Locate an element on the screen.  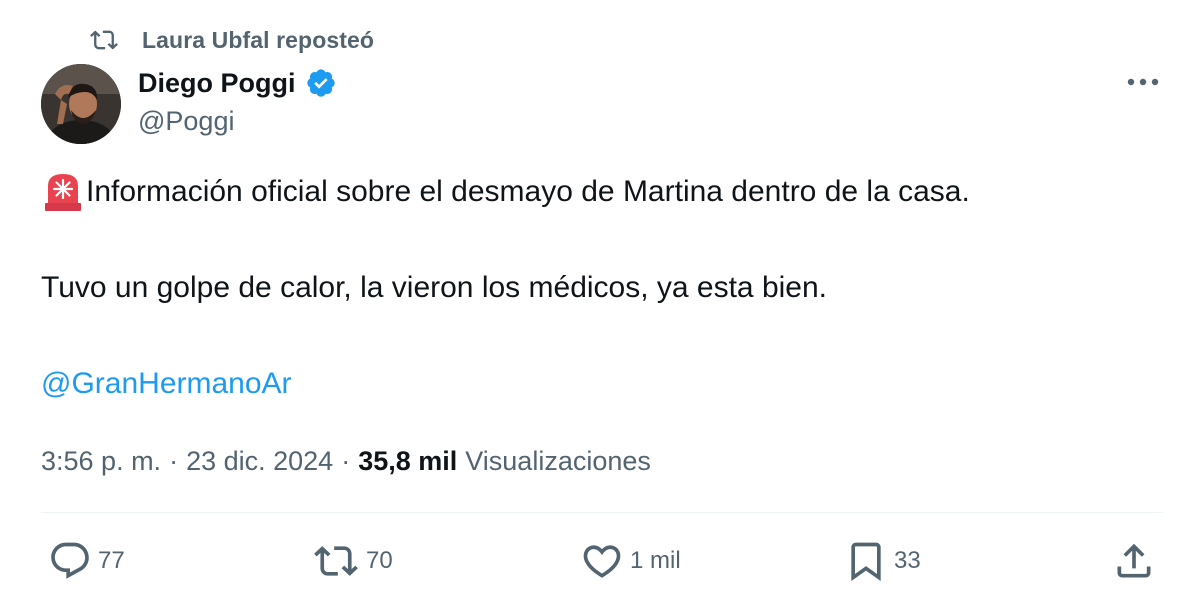
more-icon is located at coordinates (1143, 83).